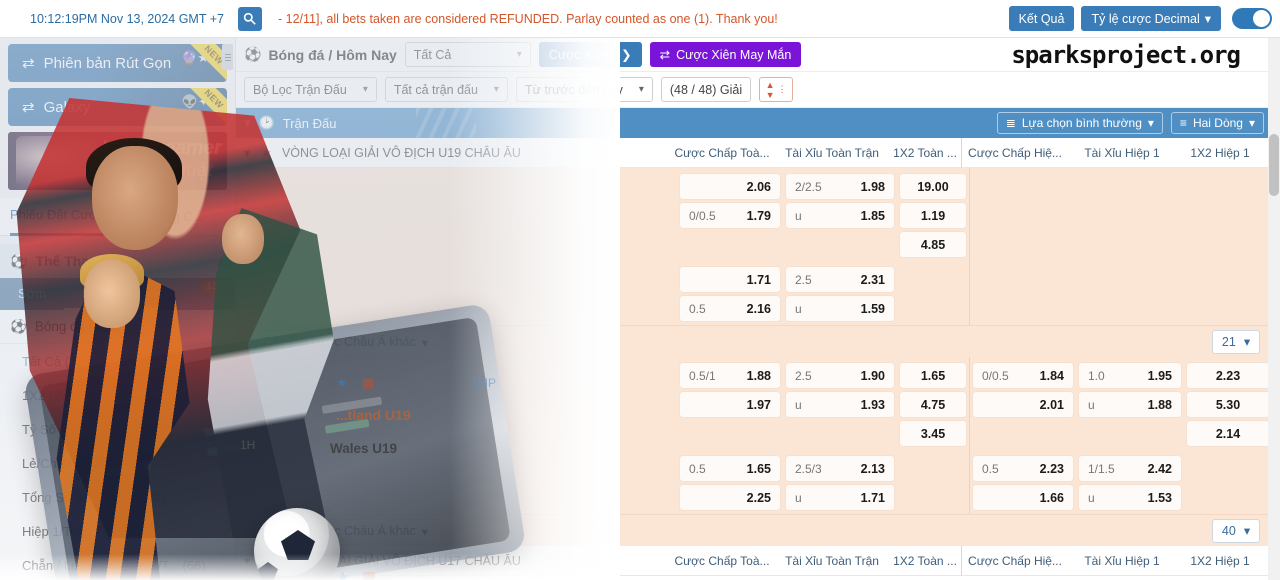  What do you see at coordinates (1228, 433) in the screenshot?
I see `odds-cell: 2.14` at bounding box center [1228, 433].